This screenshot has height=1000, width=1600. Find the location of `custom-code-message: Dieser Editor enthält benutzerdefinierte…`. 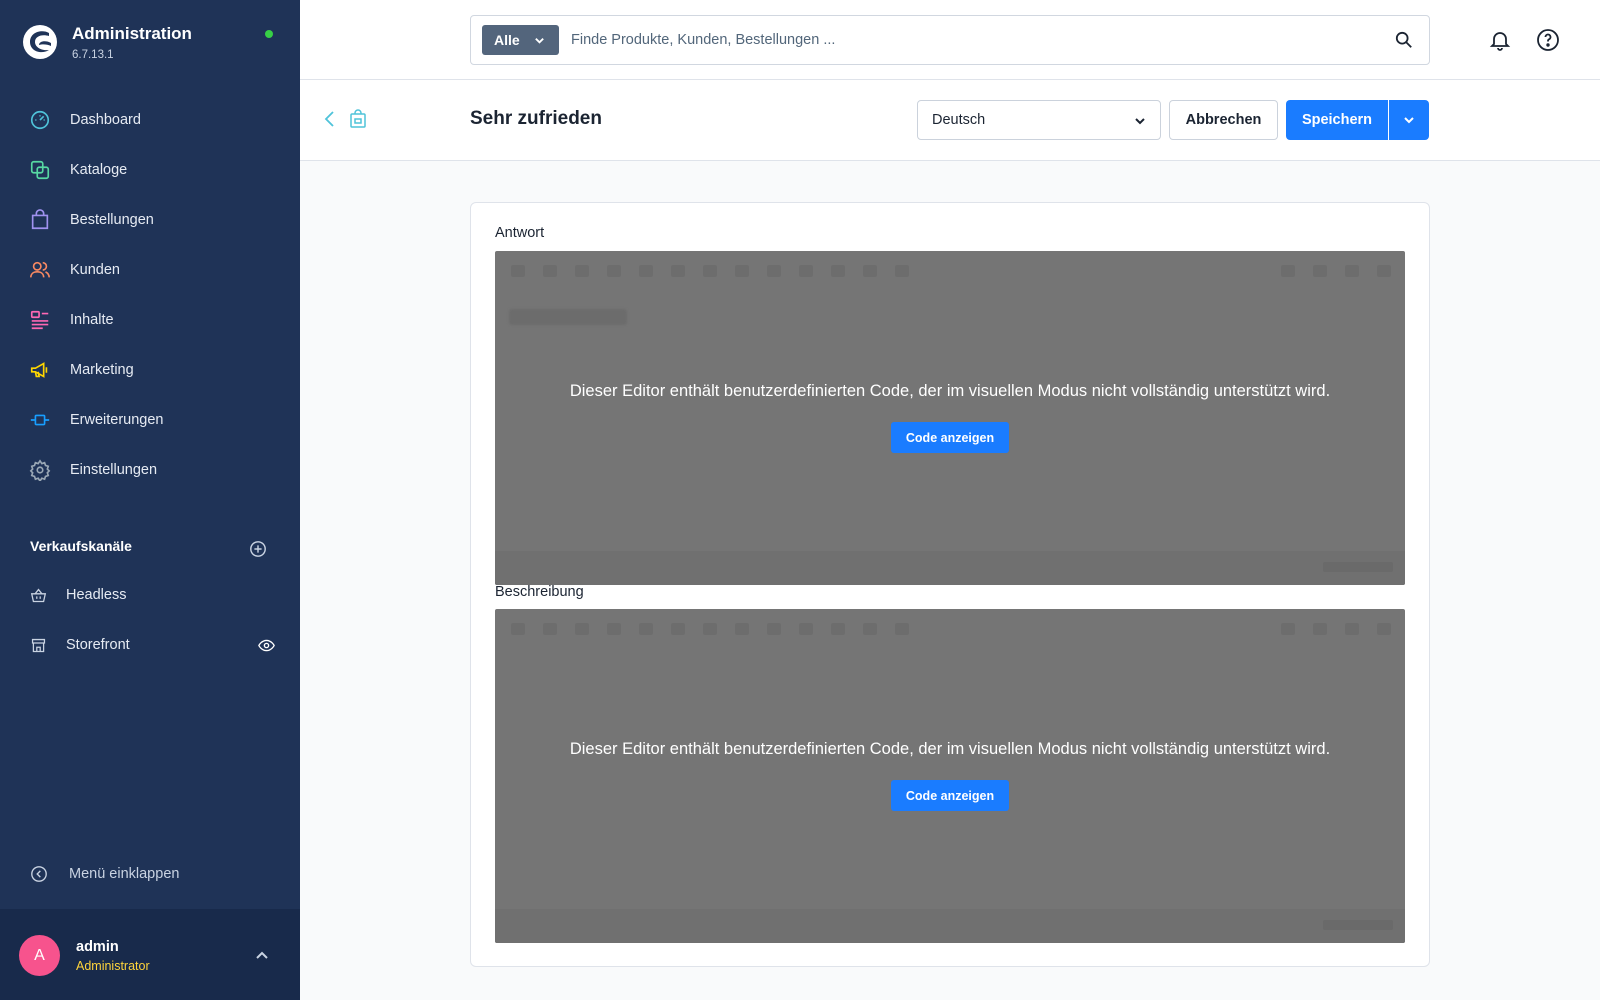

custom-code-message: Dieser Editor enthält benutzerdefinierte… is located at coordinates (950, 749).